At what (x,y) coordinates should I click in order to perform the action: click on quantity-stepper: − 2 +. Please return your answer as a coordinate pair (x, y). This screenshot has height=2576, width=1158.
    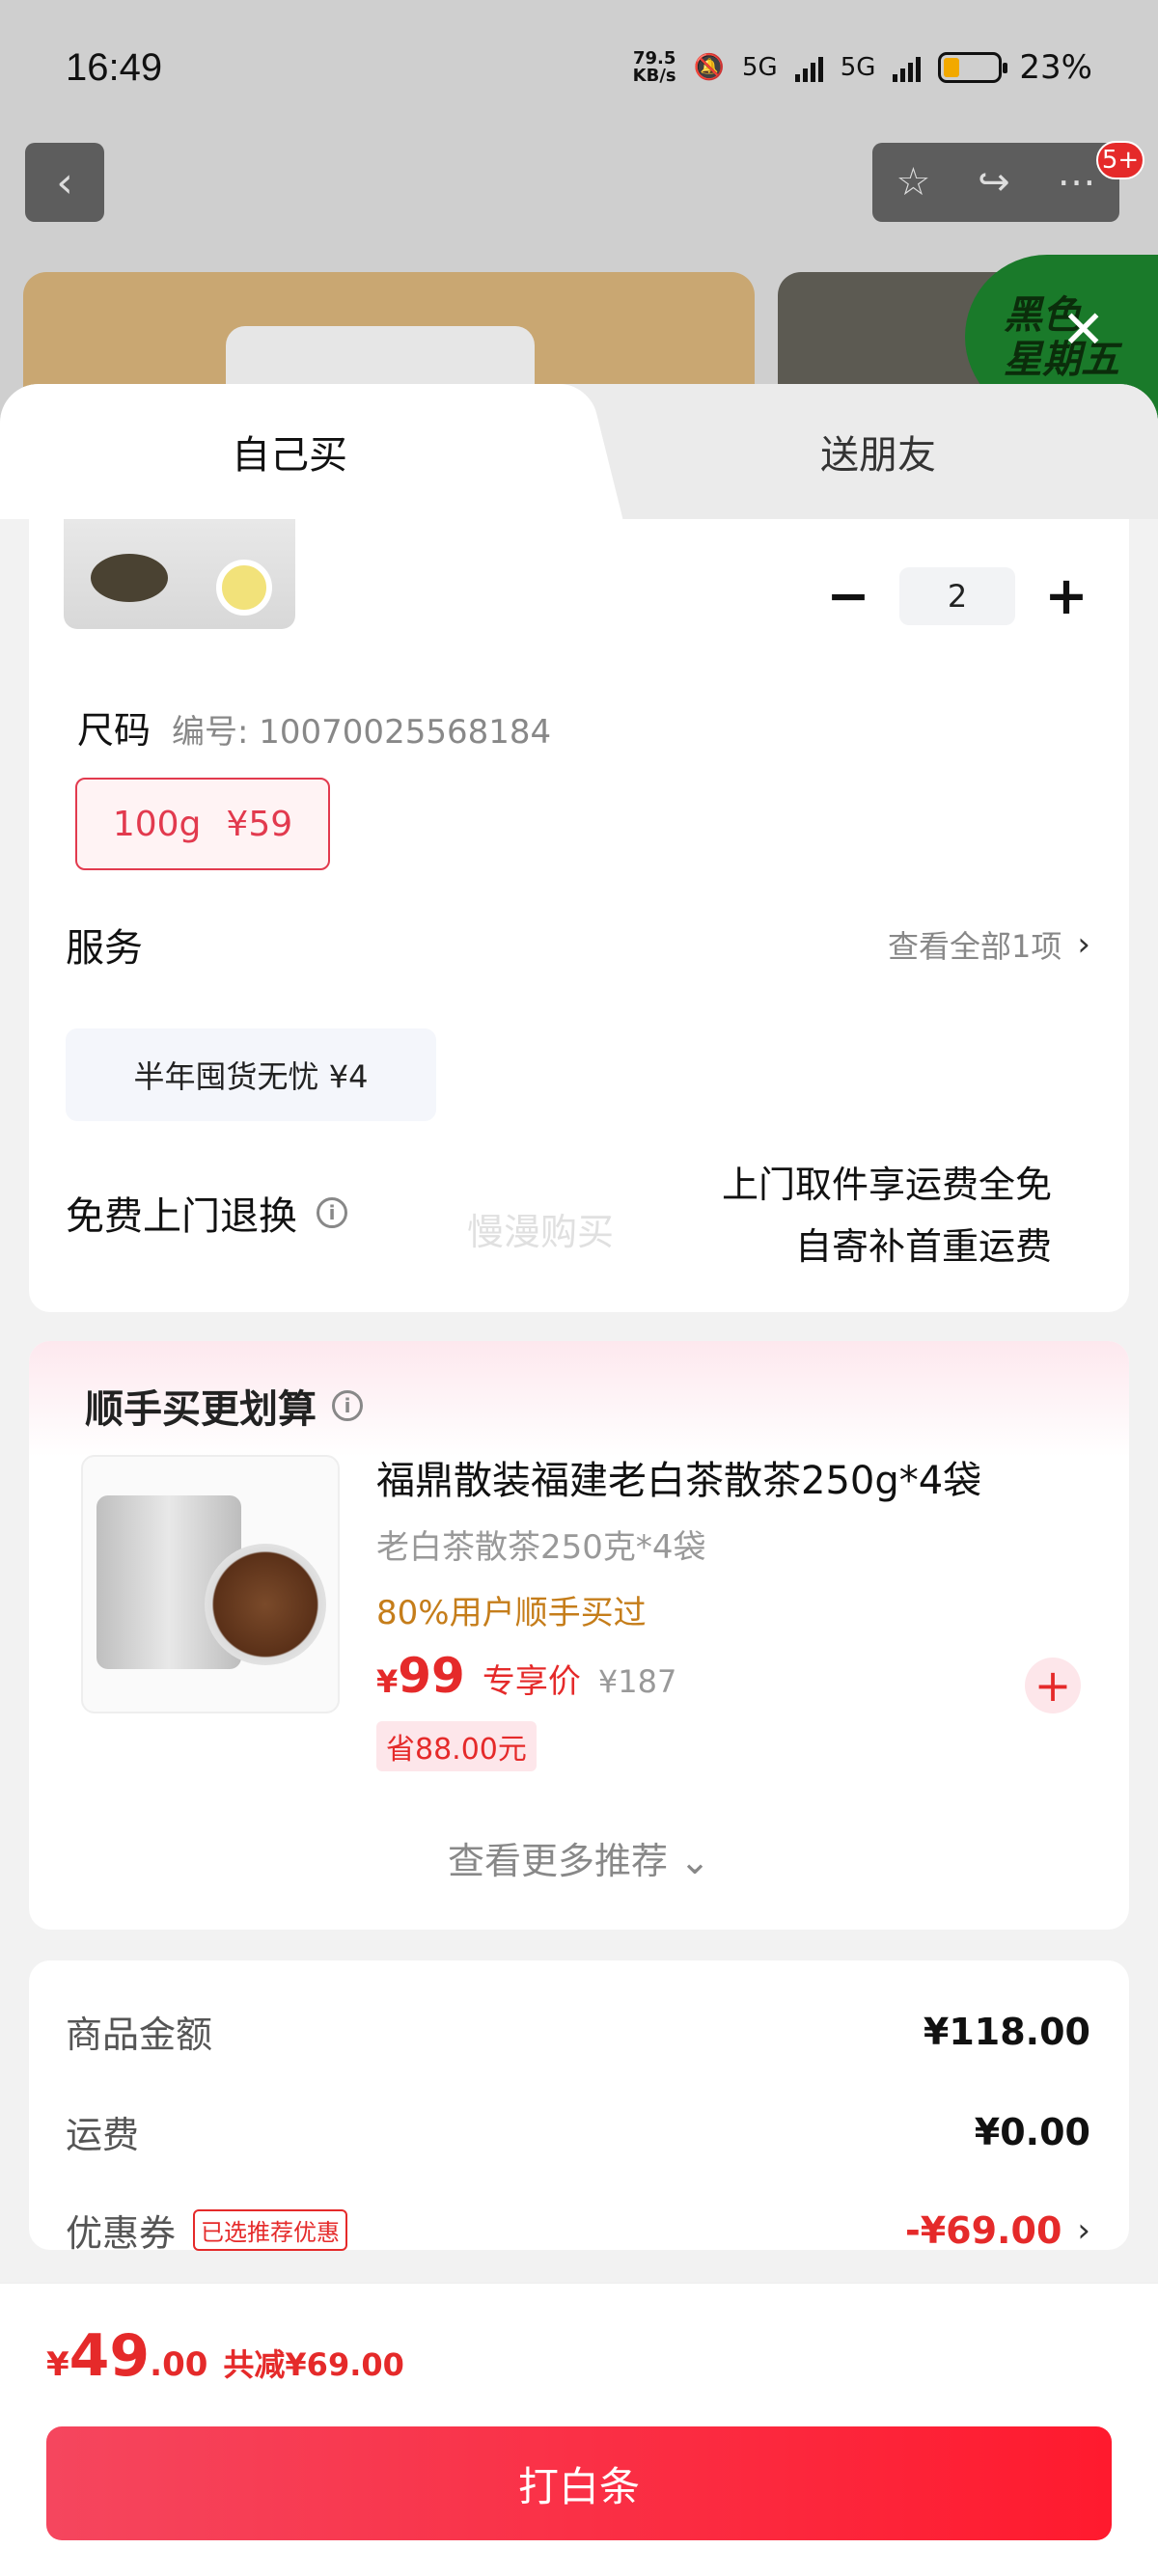
    Looking at the image, I should click on (957, 595).